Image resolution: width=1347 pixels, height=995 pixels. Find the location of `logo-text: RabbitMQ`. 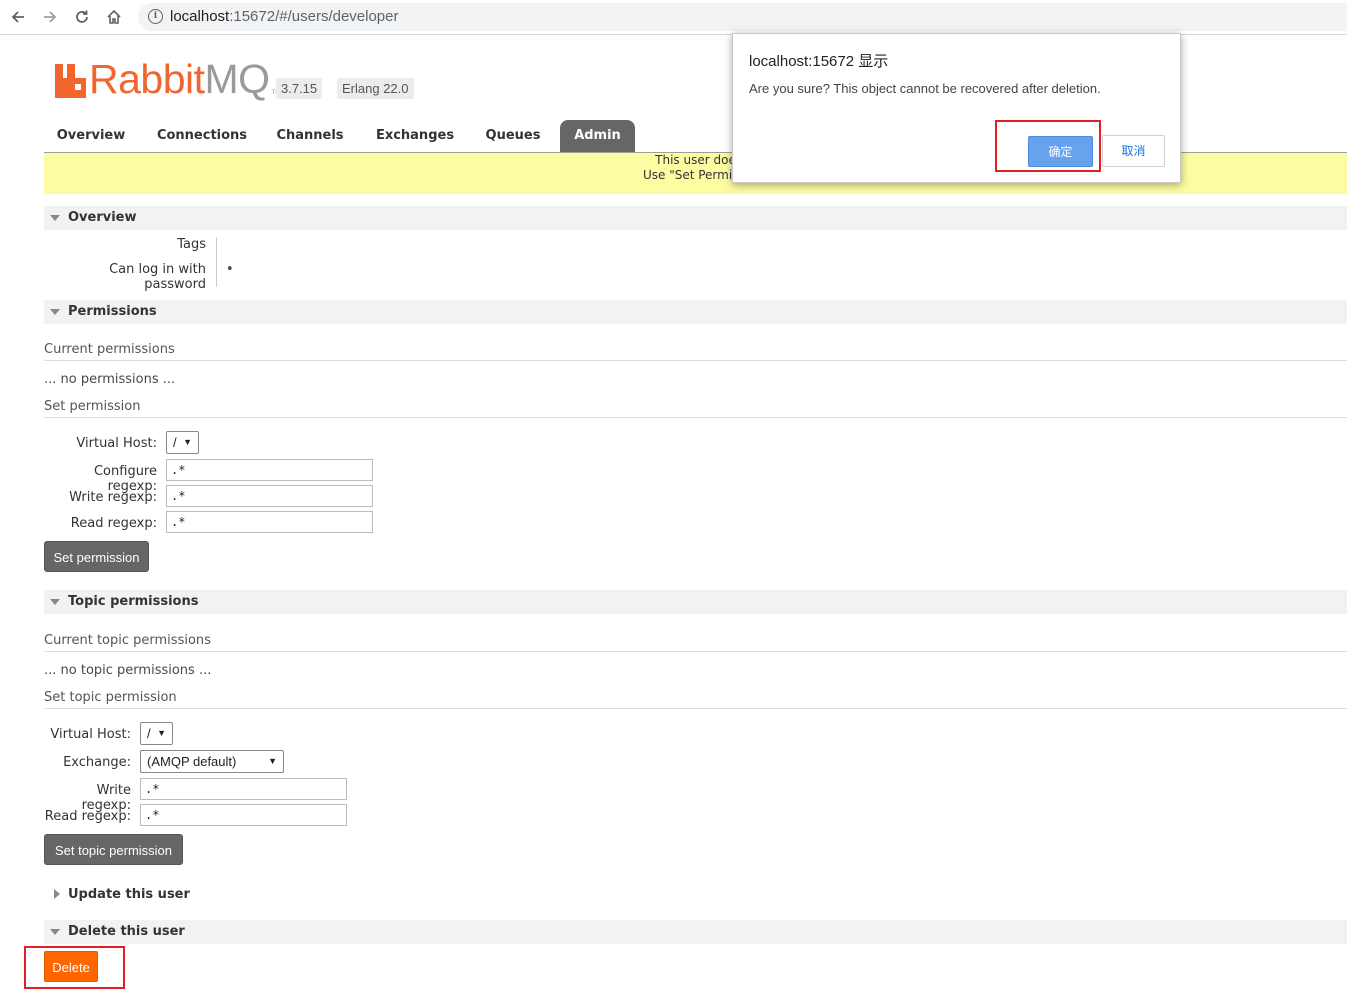

logo-text: RabbitMQ is located at coordinates (179, 79).